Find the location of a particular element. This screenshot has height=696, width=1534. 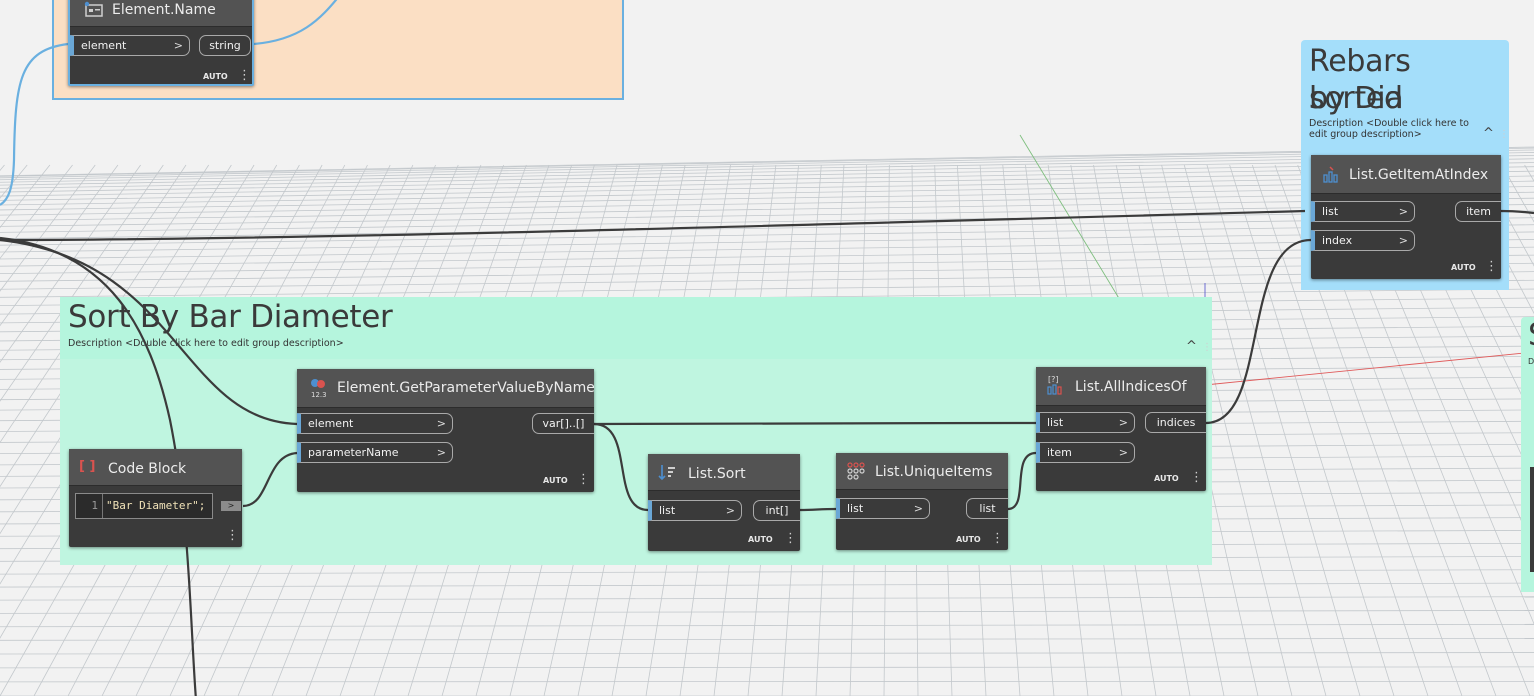

port-label: indices is located at coordinates (1176, 422).